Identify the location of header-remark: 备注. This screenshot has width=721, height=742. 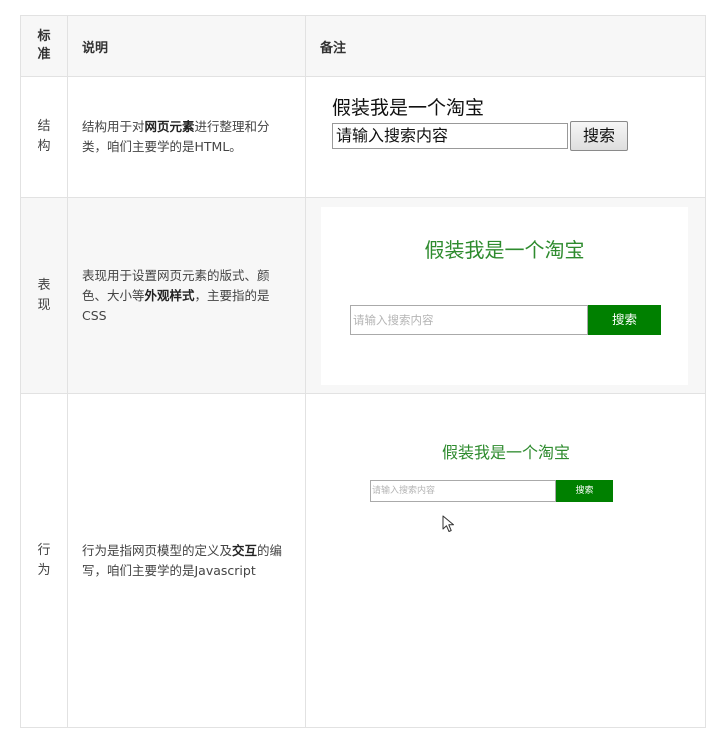
(505, 46).